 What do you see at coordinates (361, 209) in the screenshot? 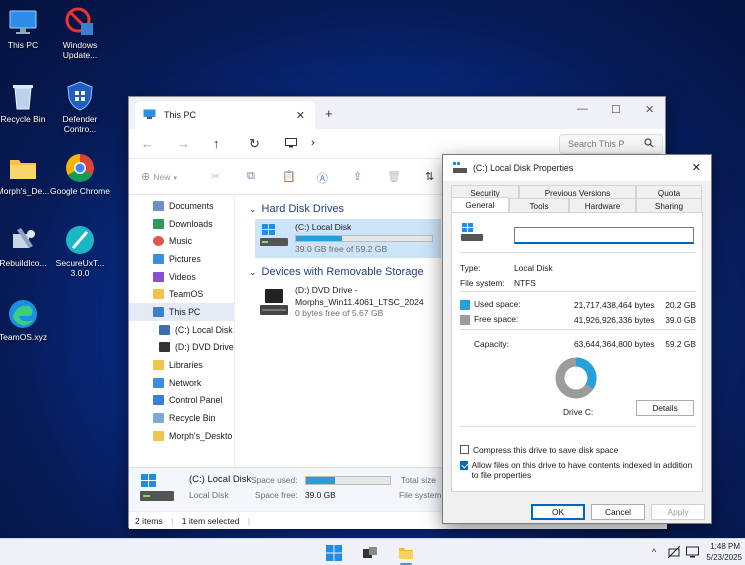
I see `group-header-hard-disk-drives: ⌄ Hard Disk Drives` at bounding box center [361, 209].